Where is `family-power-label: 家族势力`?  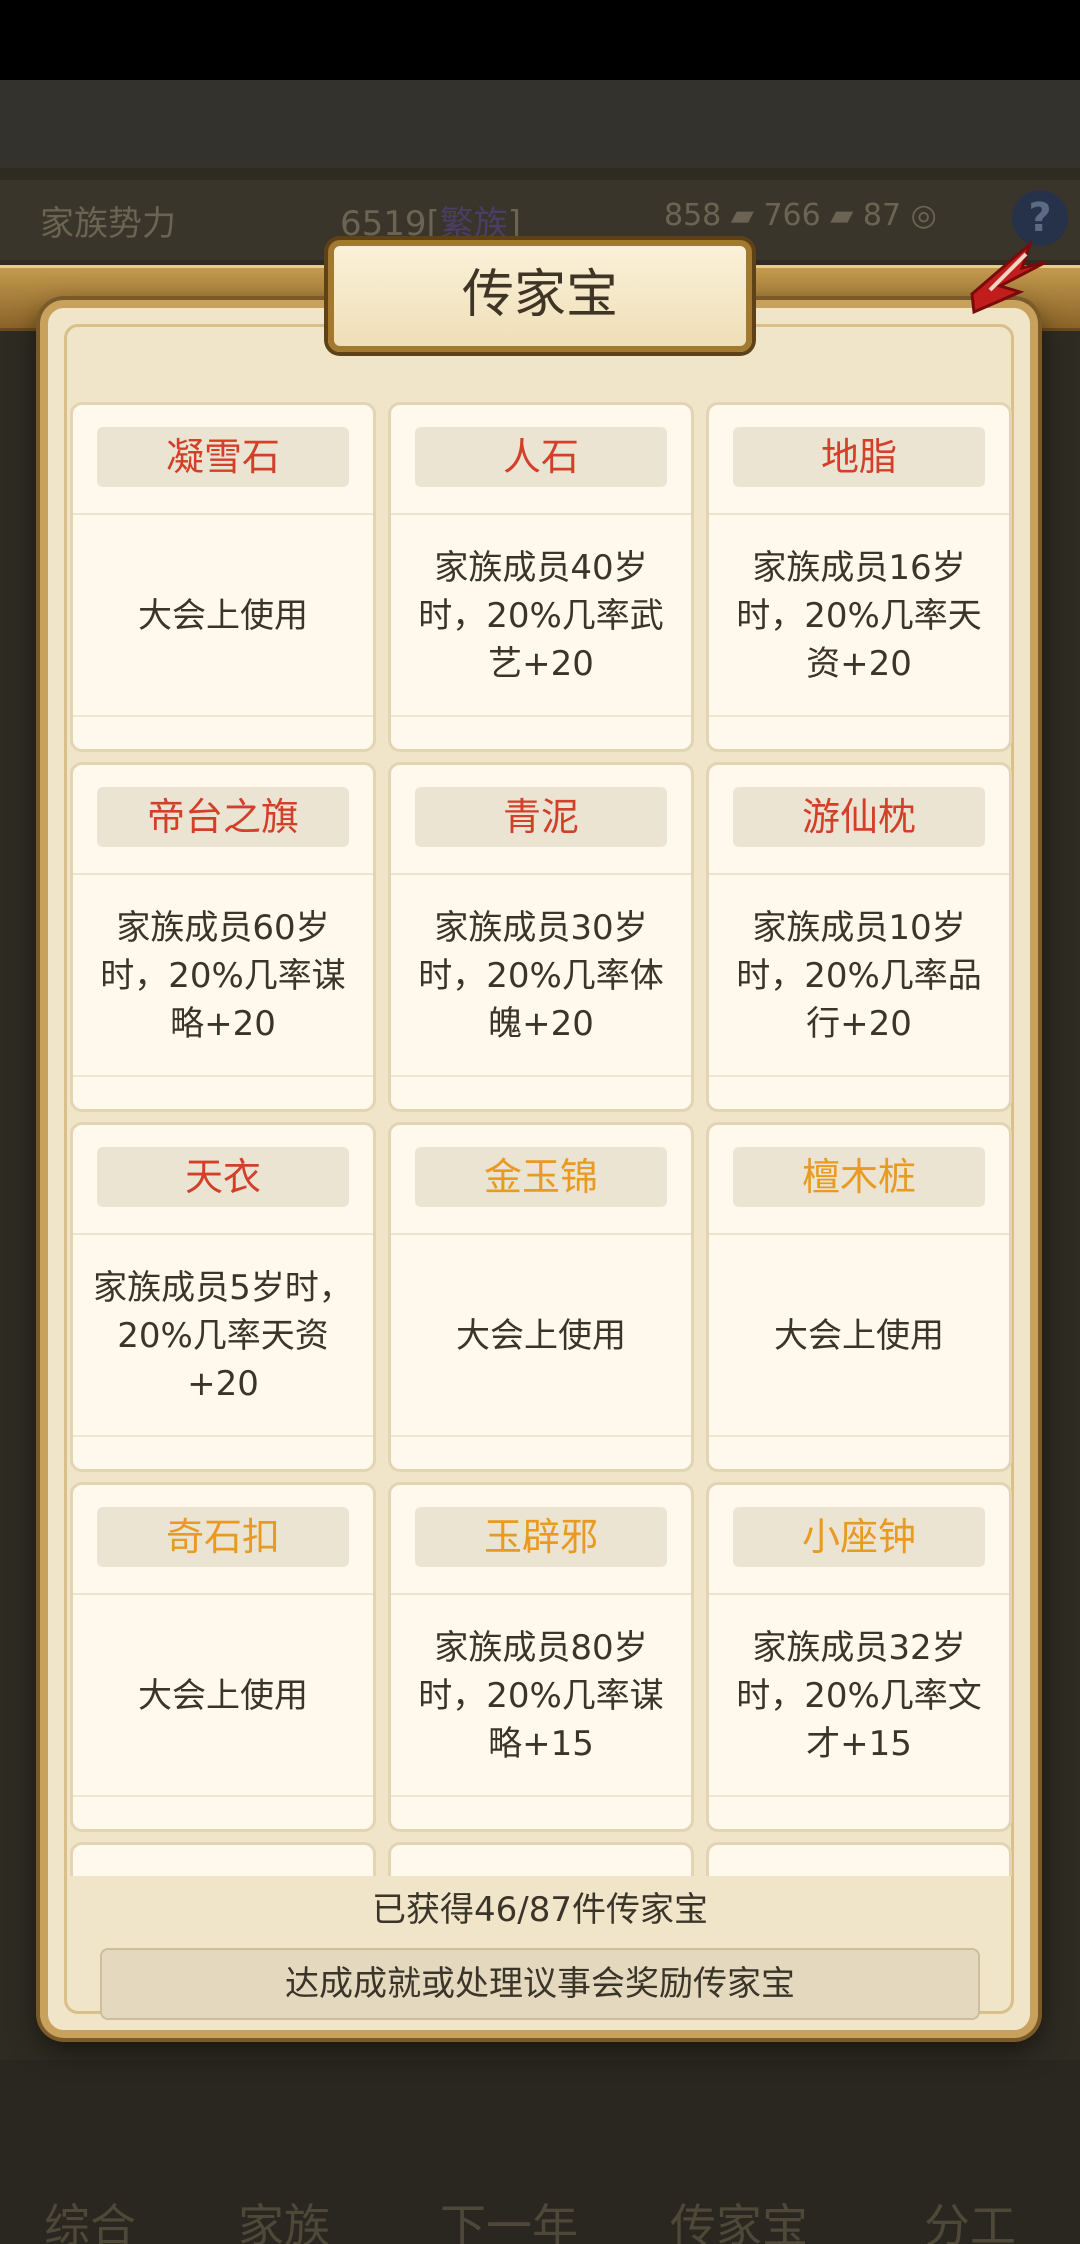
family-power-label: 家族势力 is located at coordinates (108, 224).